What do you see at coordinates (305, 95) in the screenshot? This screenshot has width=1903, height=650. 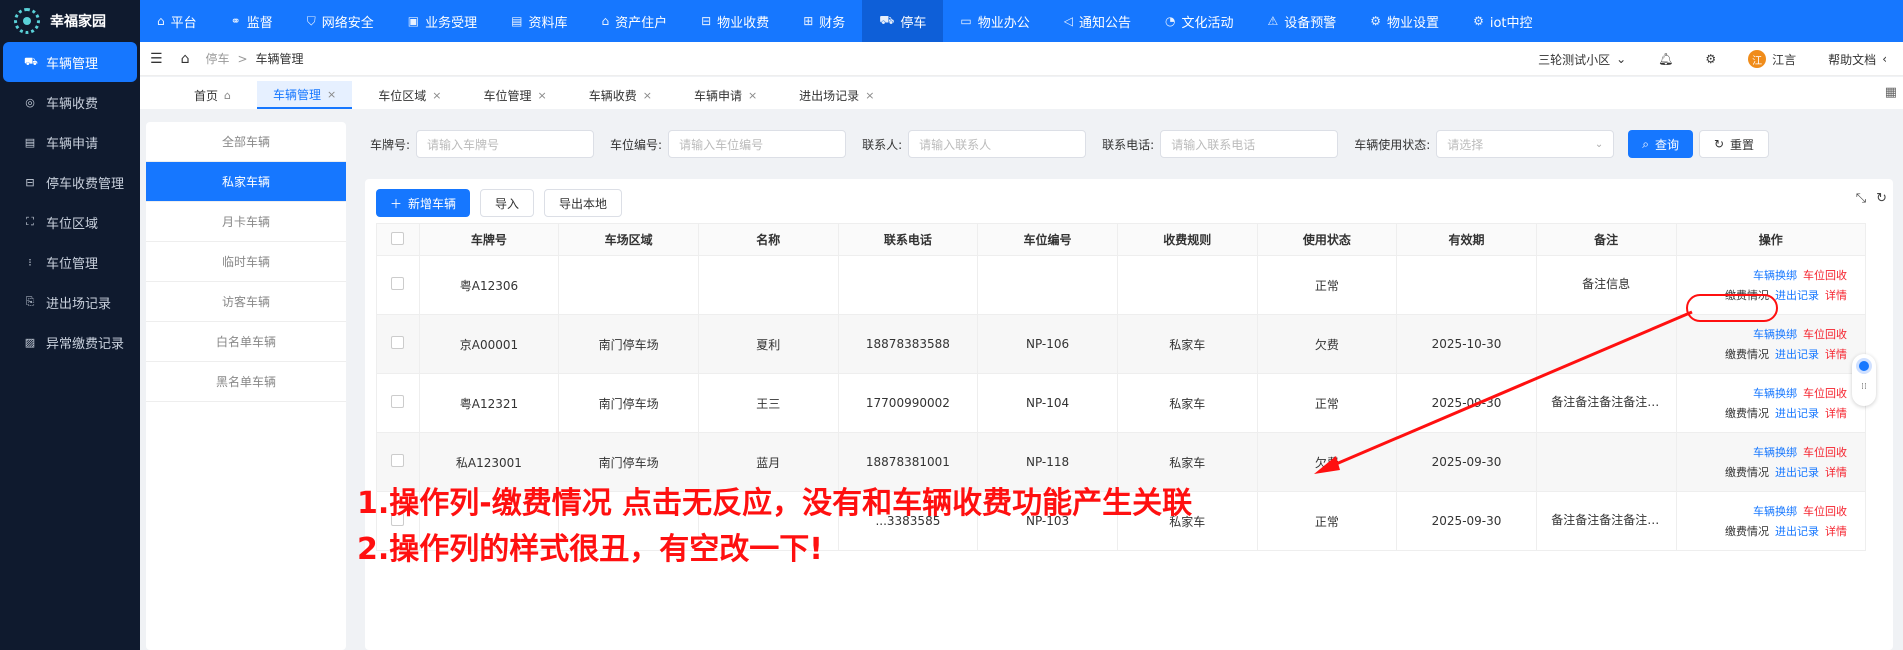 I see `tab-item: 车辆管理 ×` at bounding box center [305, 95].